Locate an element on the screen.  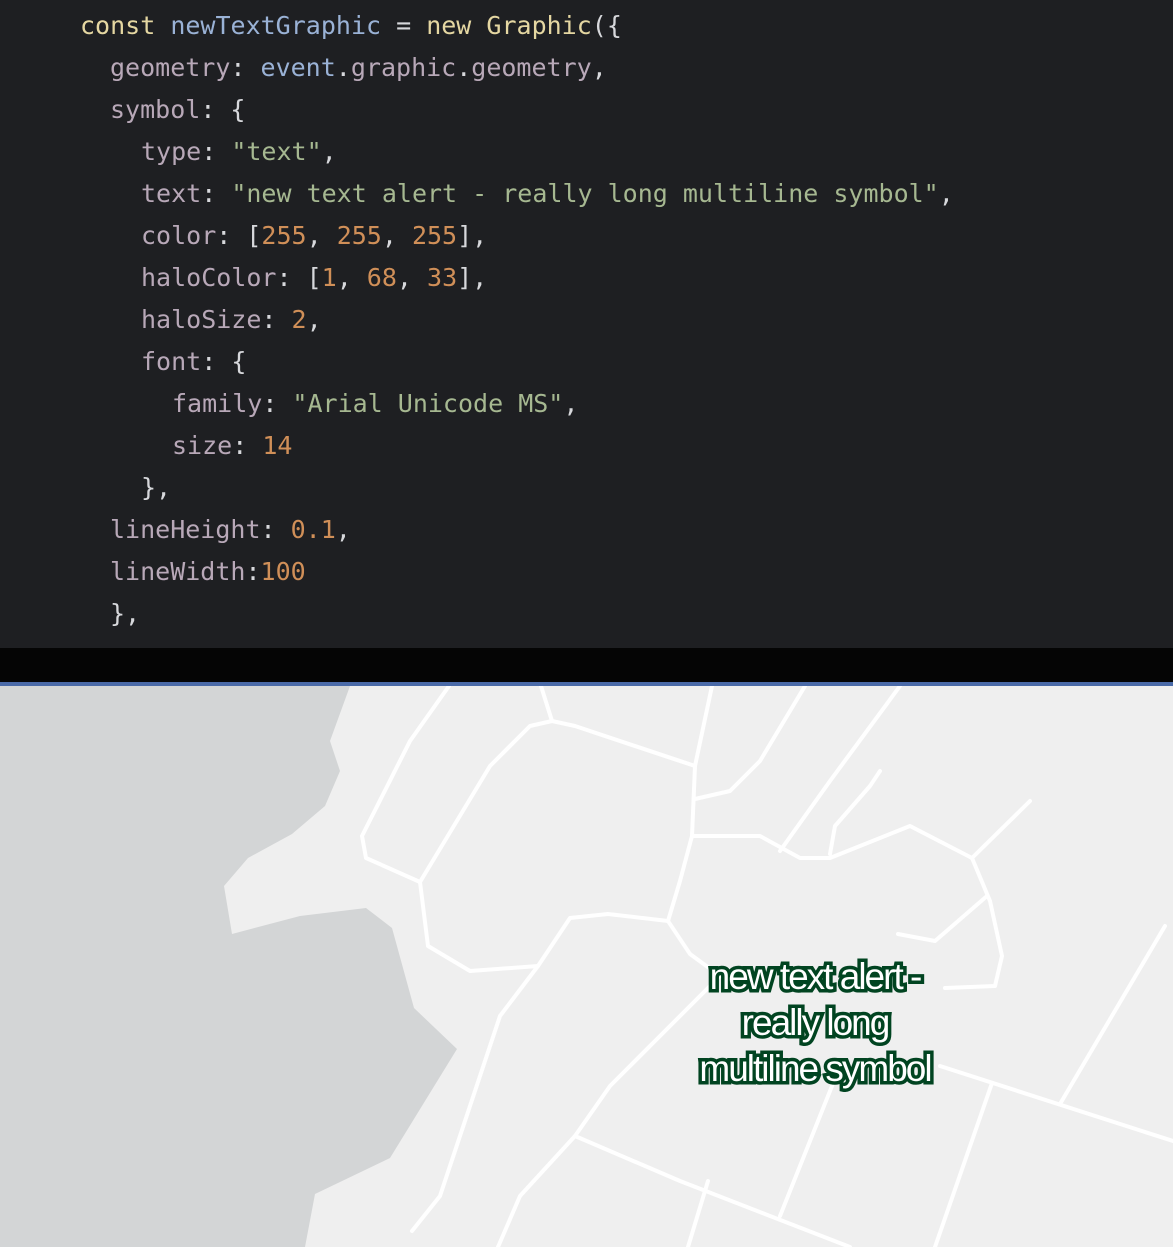
code-token: haloSize is located at coordinates (201, 319).